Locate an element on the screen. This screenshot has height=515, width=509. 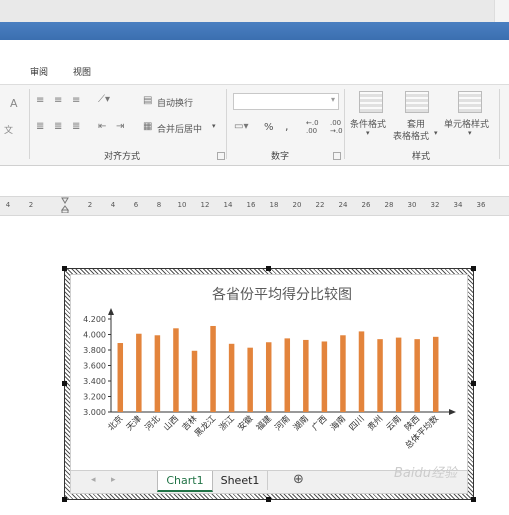
x-tick-label: 天津 is located at coordinates (134, 423).